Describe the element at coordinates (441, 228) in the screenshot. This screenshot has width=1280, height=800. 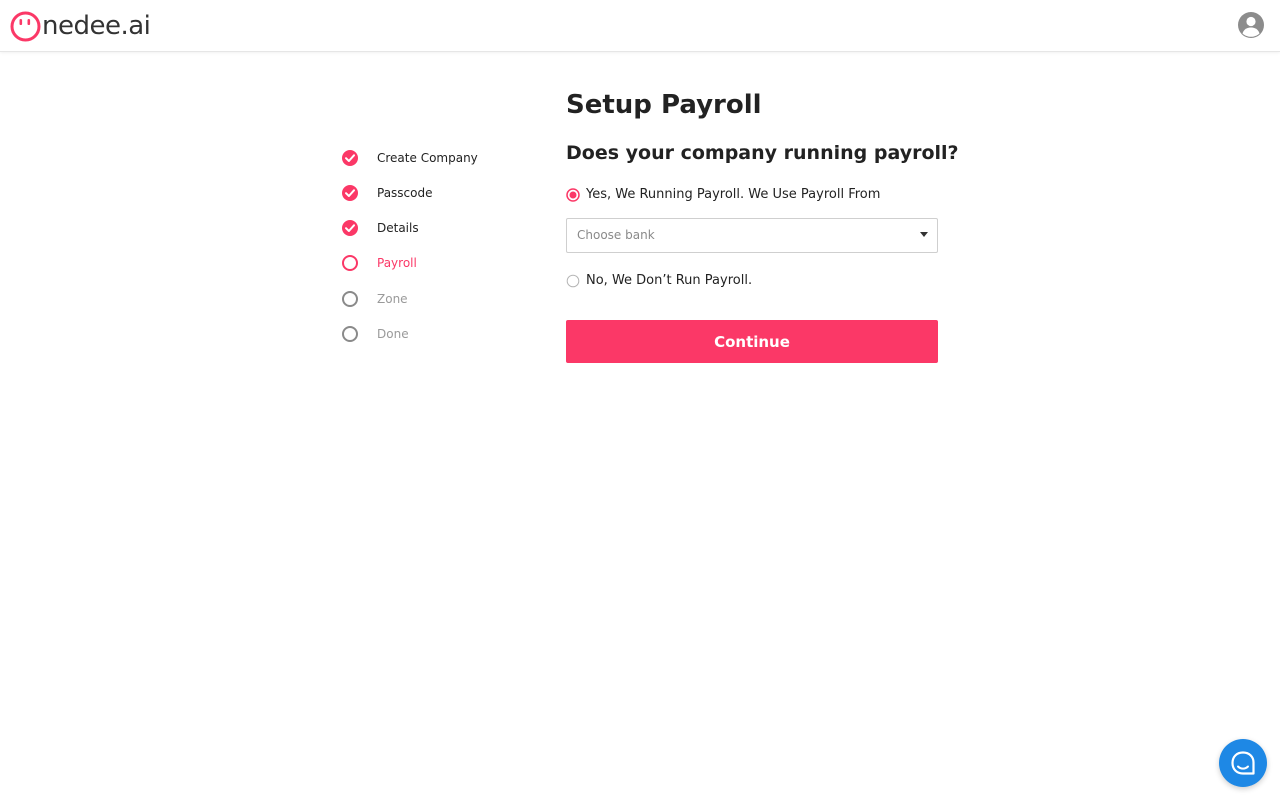
I see `step-details: Details` at that location.